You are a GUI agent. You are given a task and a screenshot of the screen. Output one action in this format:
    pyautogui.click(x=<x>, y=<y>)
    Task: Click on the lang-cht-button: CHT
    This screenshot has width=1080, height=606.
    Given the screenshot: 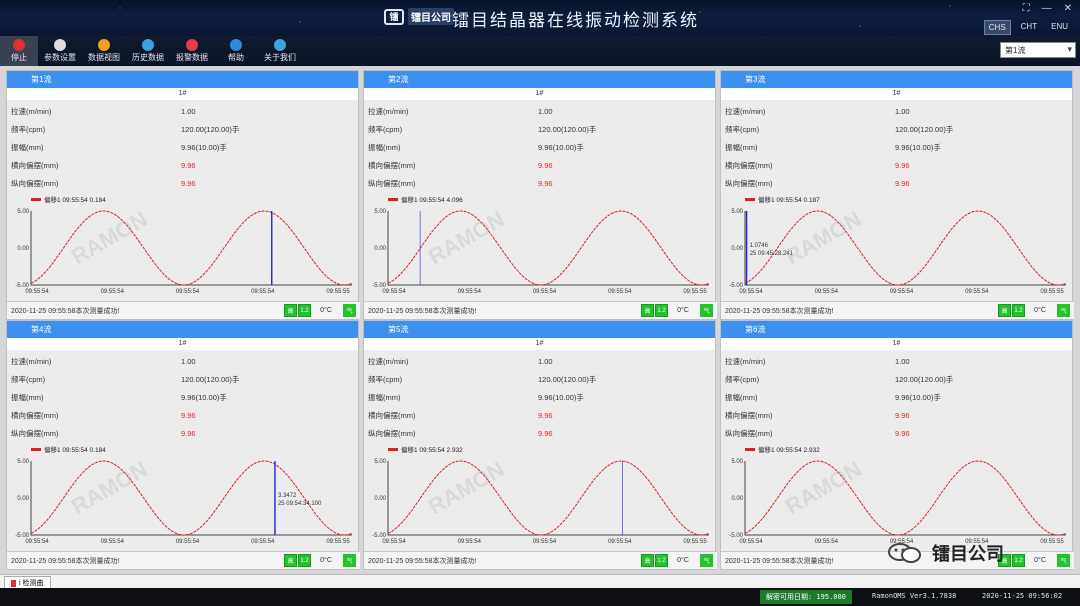 What is the action you would take?
    pyautogui.click(x=1029, y=27)
    